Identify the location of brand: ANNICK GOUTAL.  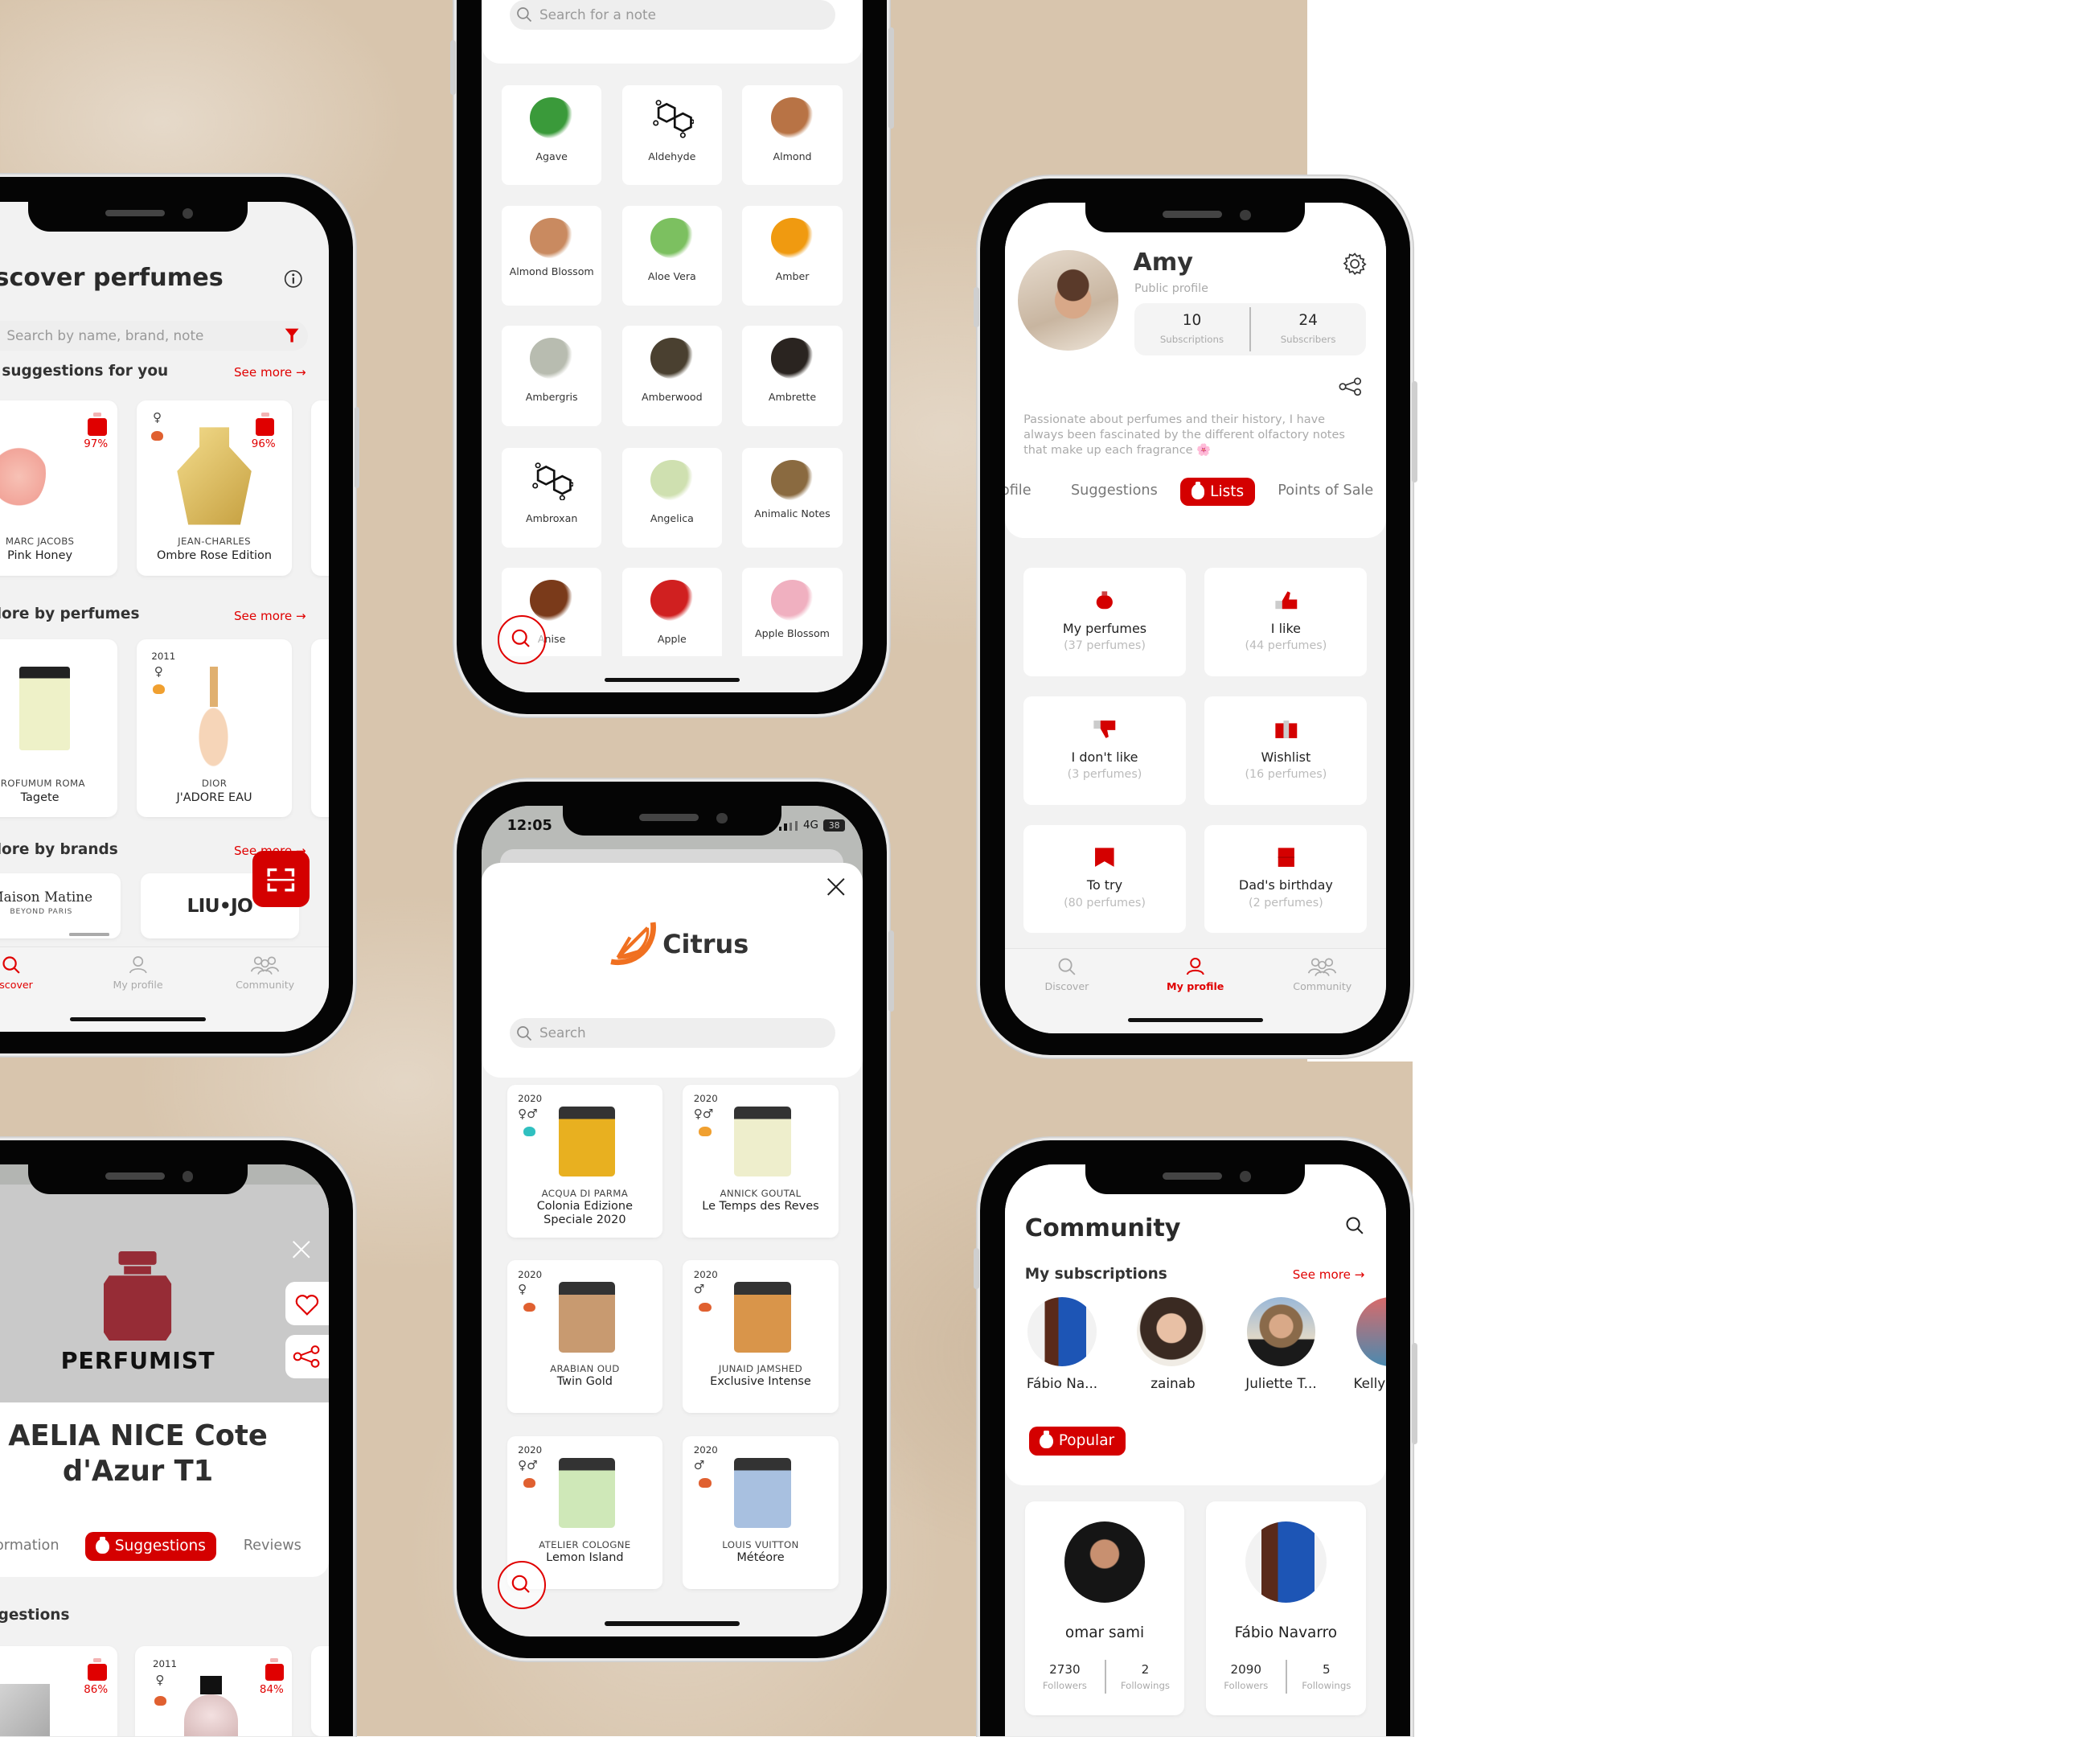
(761, 1193).